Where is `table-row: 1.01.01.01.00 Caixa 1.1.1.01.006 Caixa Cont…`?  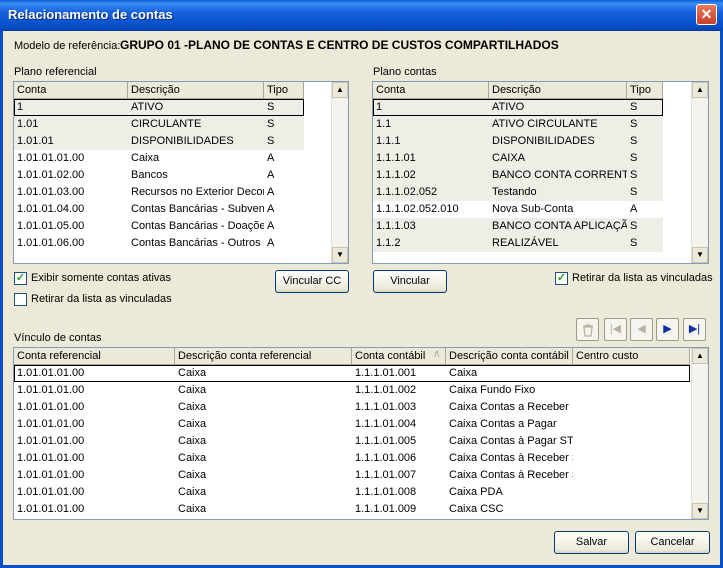 table-row: 1.01.01.01.00 Caixa 1.1.1.01.006 Caixa Cont… is located at coordinates (352, 458).